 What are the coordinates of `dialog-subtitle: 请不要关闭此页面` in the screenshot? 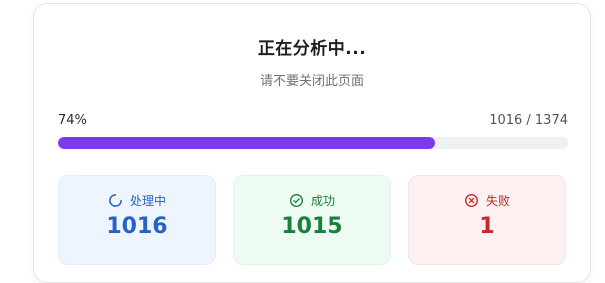 It's located at (311, 81).